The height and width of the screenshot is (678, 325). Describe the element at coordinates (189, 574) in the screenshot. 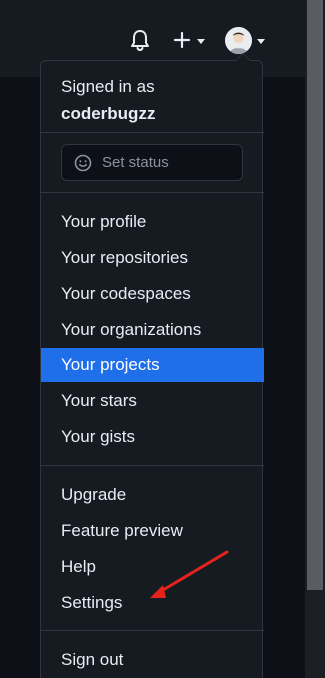

I see `annotation-arrow` at that location.